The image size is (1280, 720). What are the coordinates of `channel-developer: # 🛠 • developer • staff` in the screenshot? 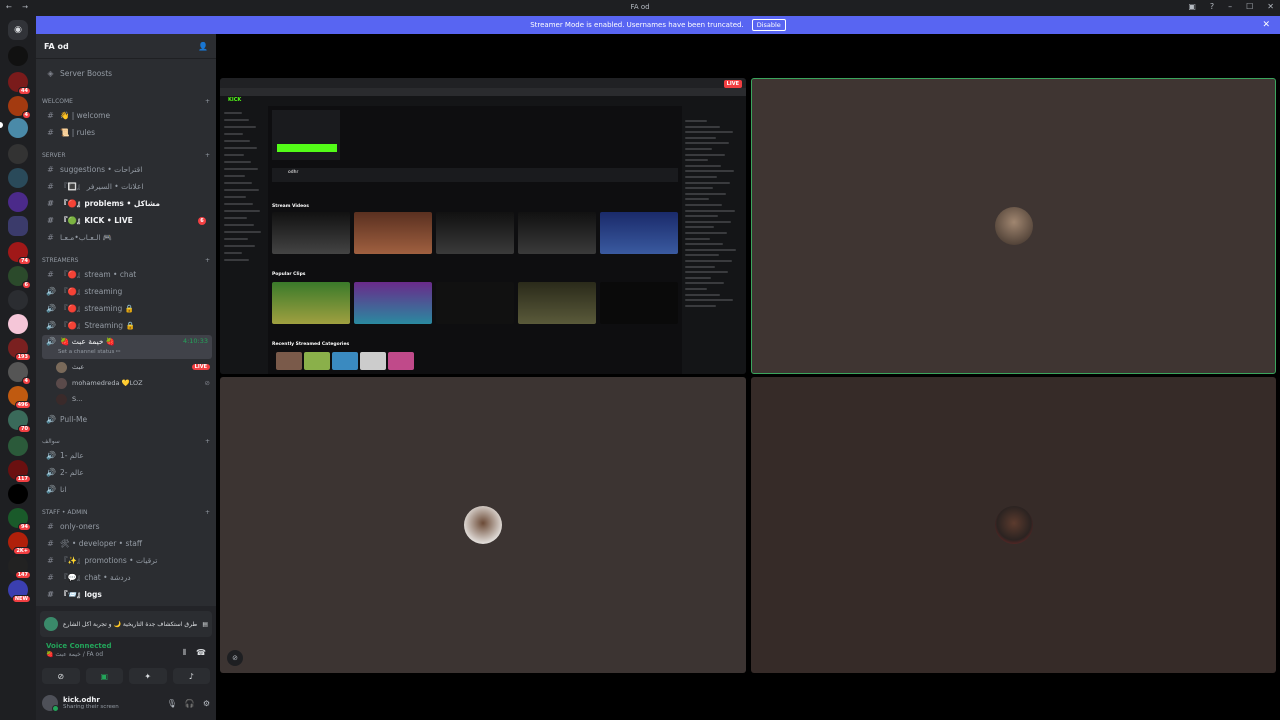 It's located at (127, 543).